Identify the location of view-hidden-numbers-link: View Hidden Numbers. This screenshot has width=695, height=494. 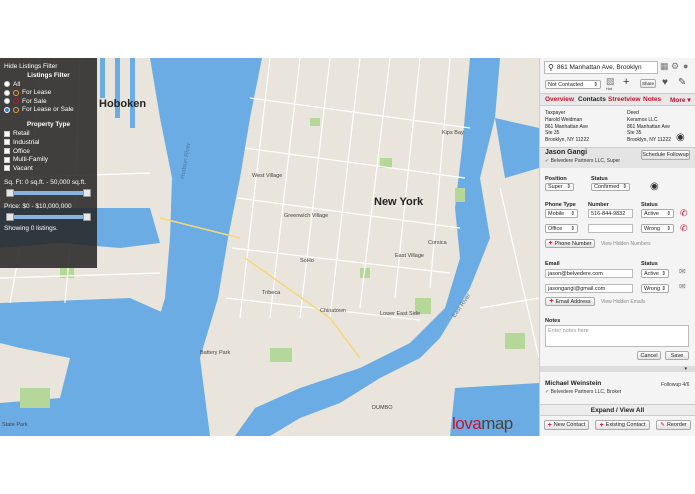
(626, 244).